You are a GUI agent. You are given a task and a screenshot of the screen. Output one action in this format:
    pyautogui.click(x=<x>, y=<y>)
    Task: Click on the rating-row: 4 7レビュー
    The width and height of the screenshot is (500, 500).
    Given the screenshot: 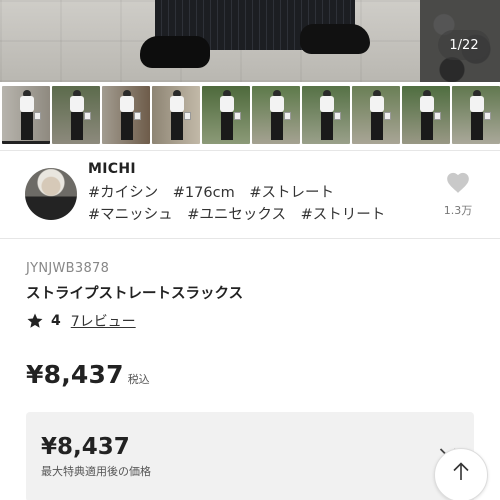 What is the action you would take?
    pyautogui.click(x=81, y=321)
    